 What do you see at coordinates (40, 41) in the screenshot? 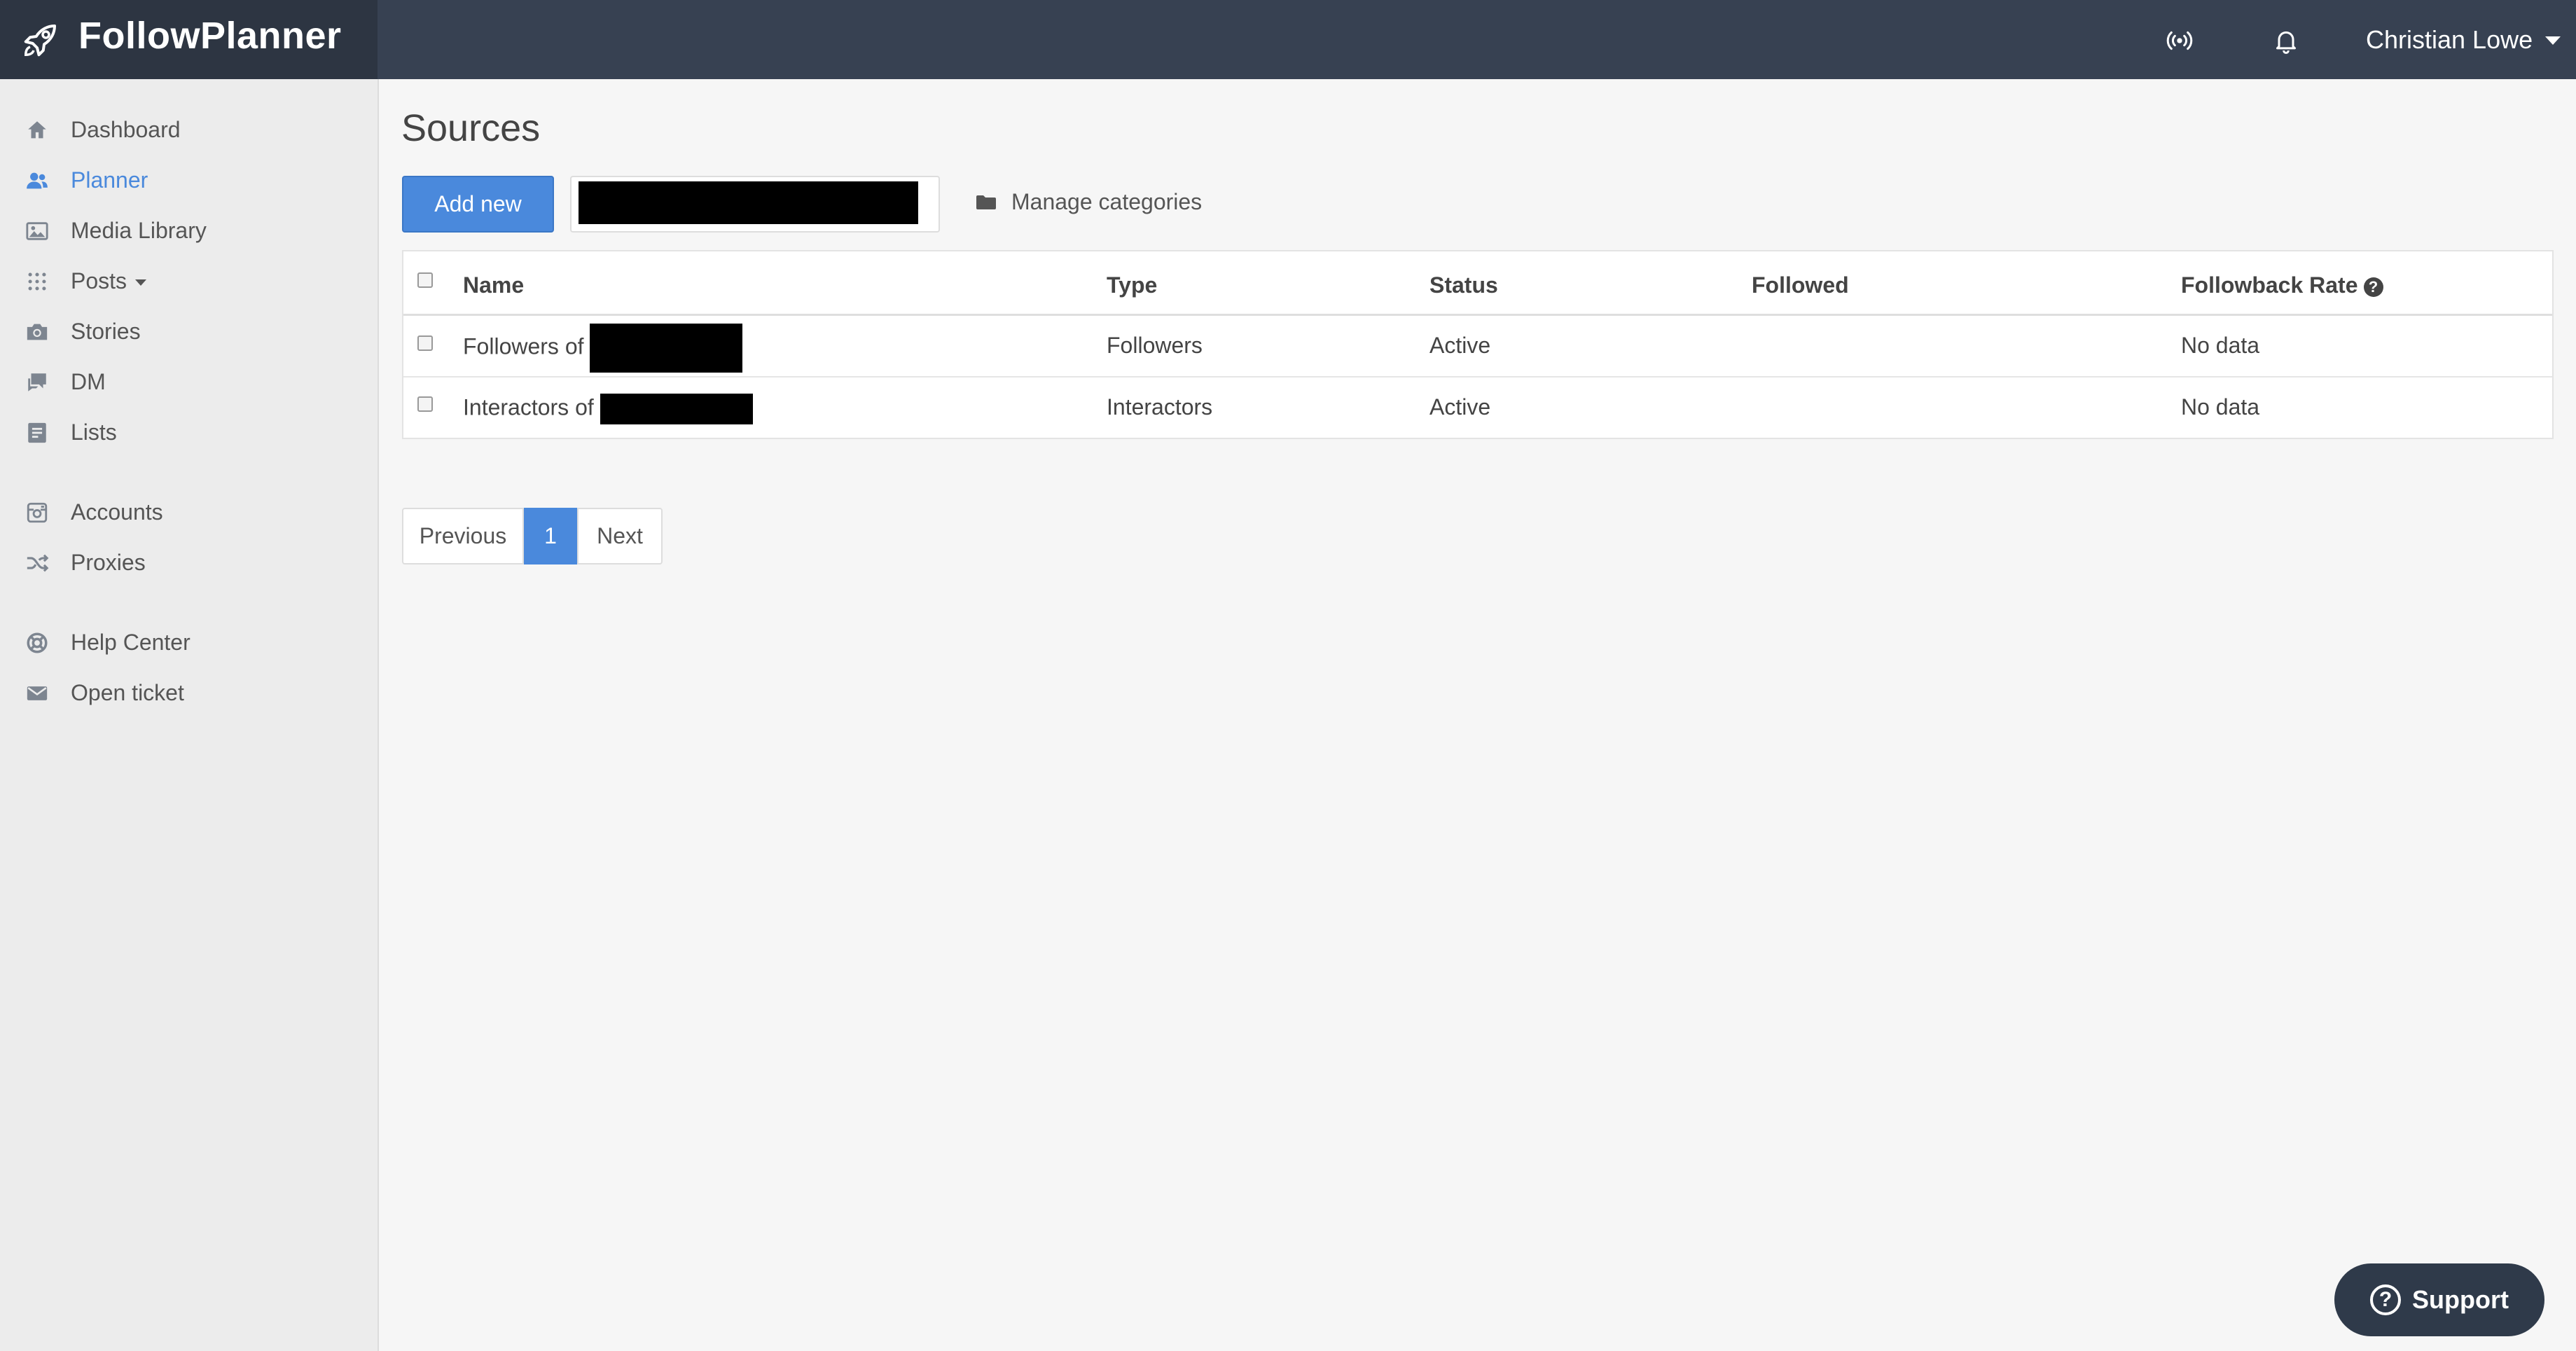
I see `rocket-icon` at bounding box center [40, 41].